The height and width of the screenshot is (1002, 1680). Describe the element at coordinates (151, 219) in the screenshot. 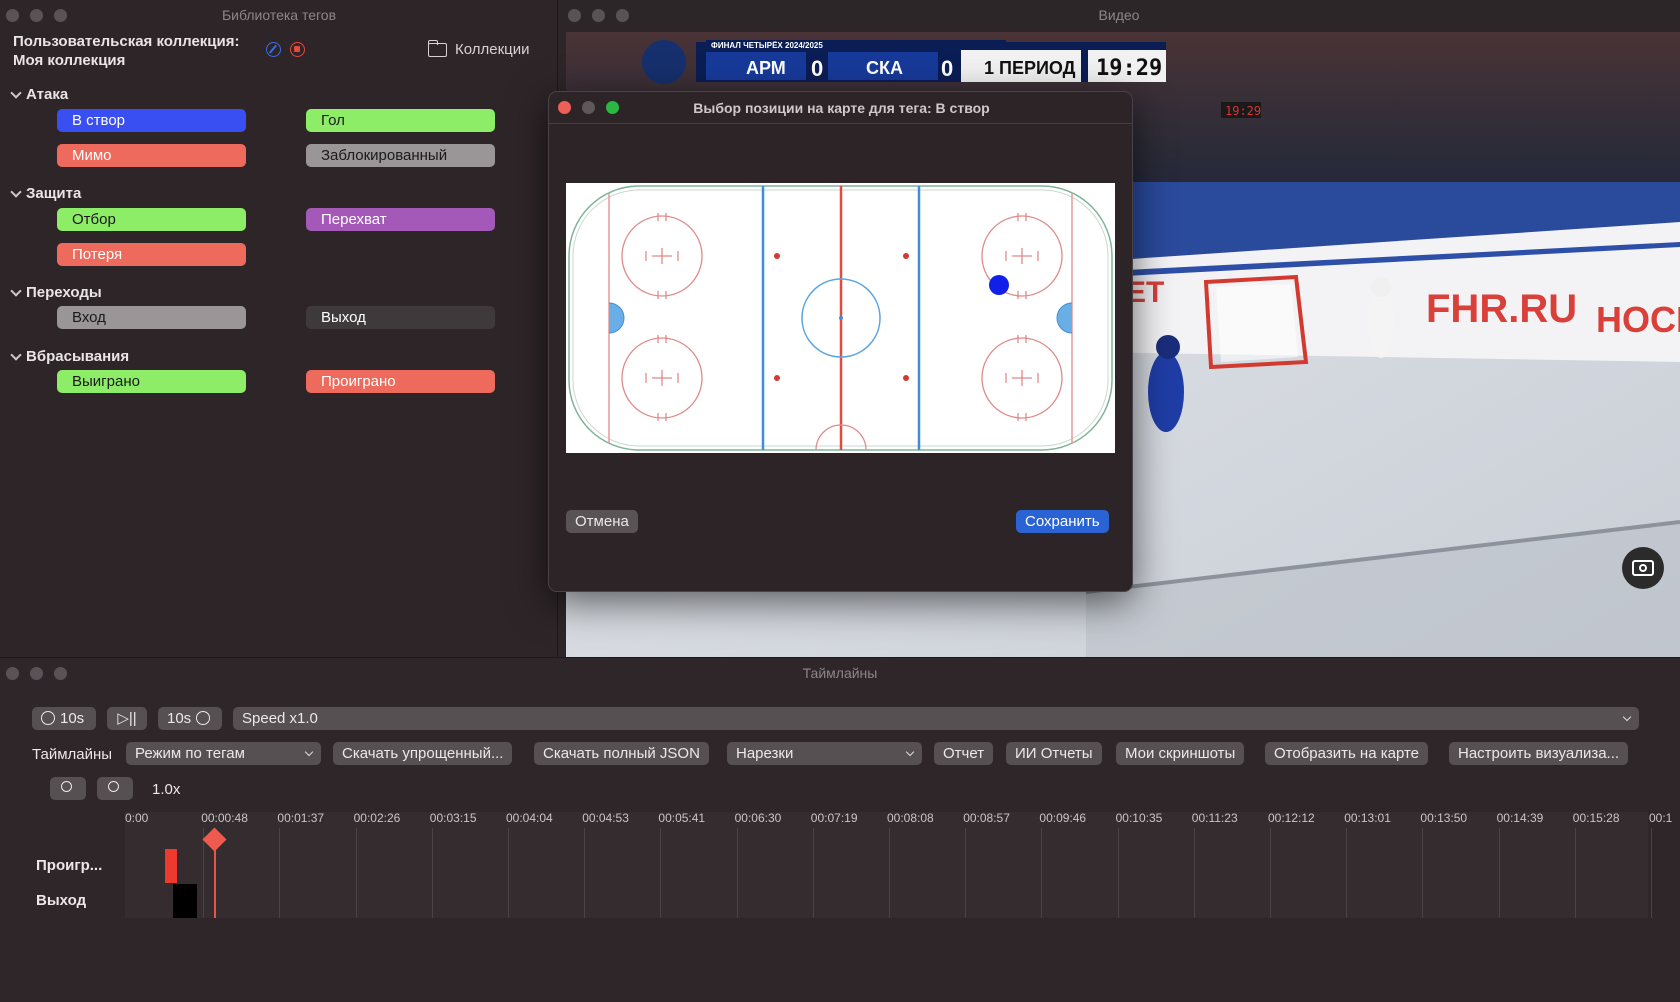

I see `tag-takeaway: Отбор` at that location.